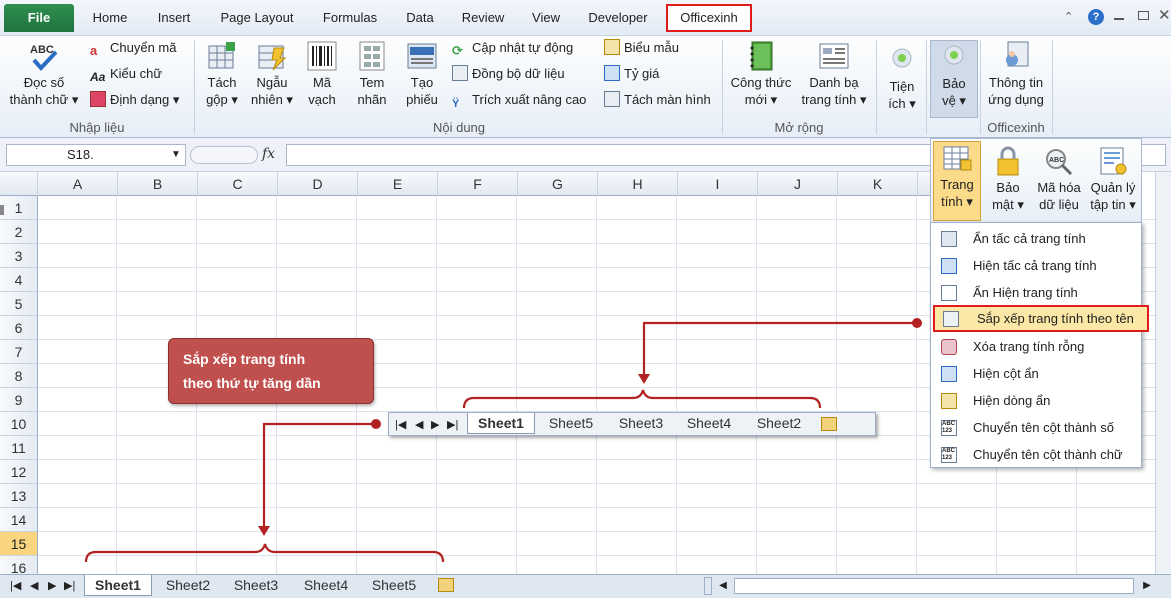 The width and height of the screenshot is (1171, 598). Describe the element at coordinates (571, 423) in the screenshot. I see `preview-tab-sheet5: Sheet5` at that location.